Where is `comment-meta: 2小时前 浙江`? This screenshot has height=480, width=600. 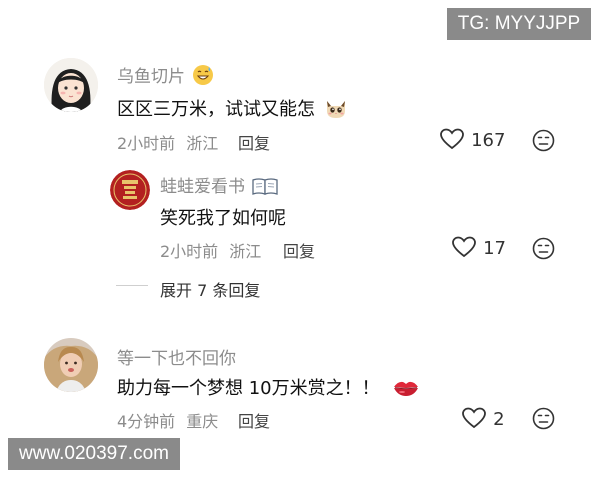
comment-meta: 2小时前 浙江 is located at coordinates (167, 142).